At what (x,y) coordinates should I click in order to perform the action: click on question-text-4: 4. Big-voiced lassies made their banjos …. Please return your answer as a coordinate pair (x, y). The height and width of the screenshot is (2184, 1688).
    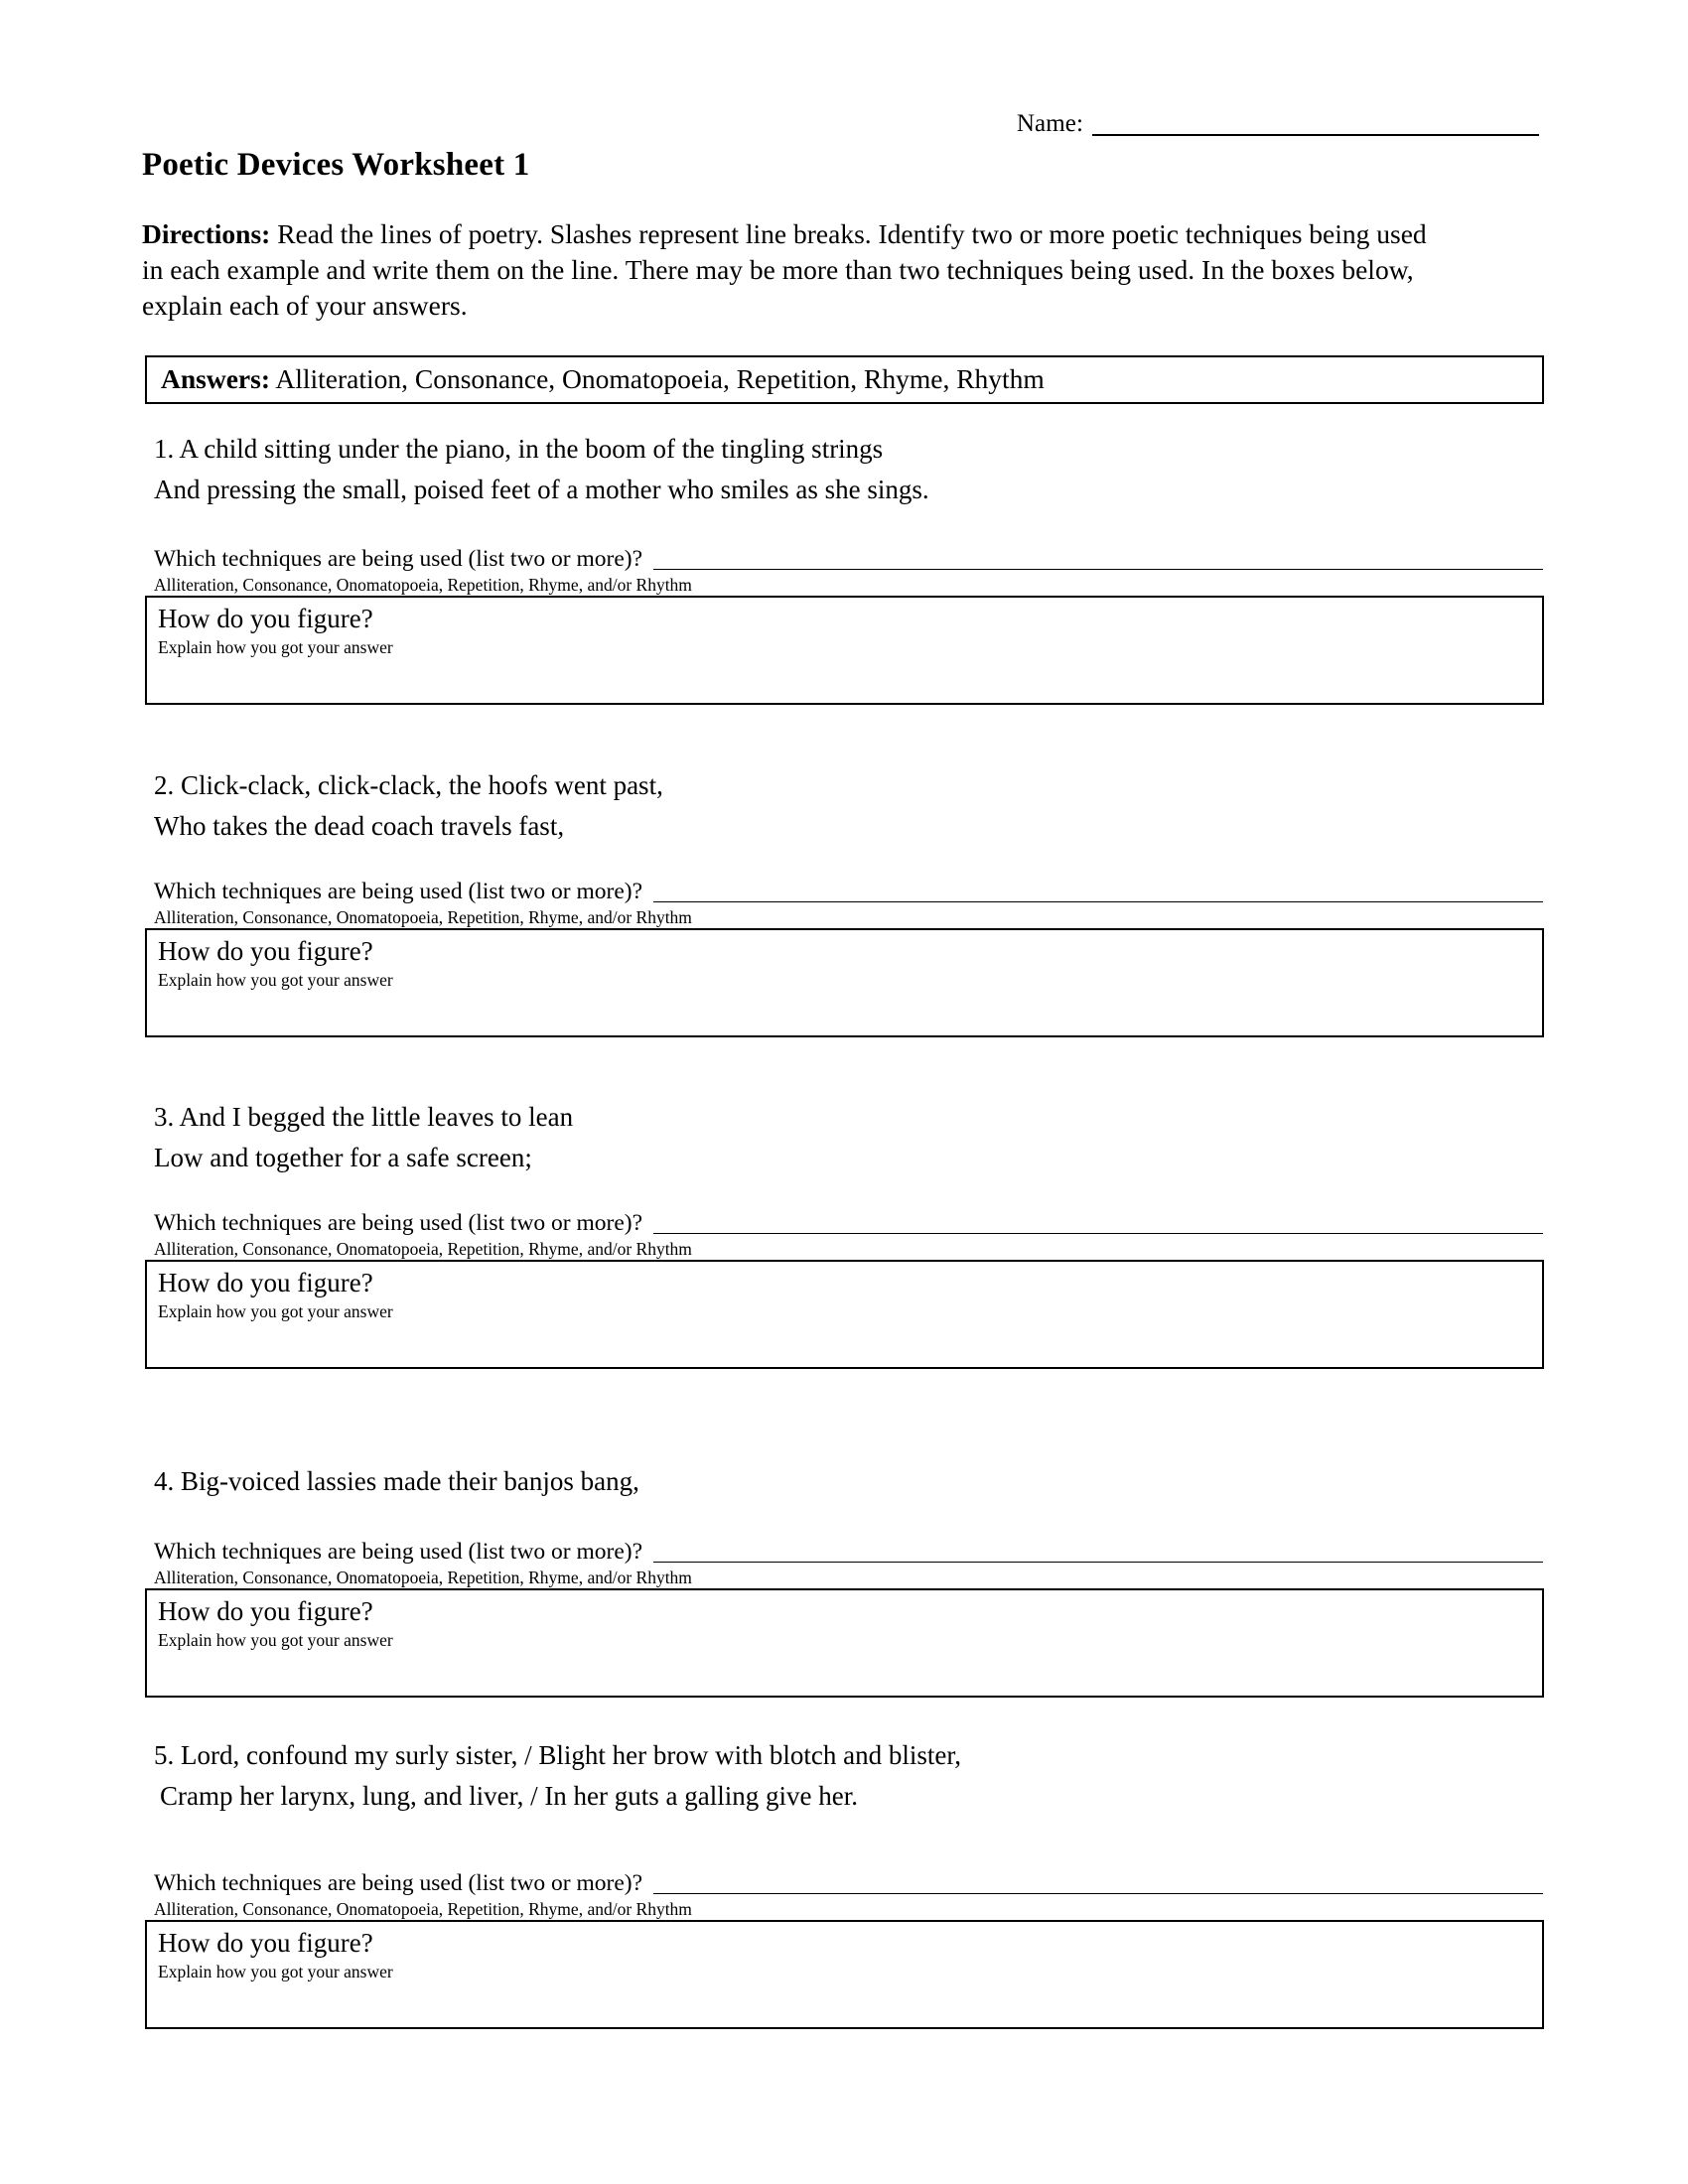
    Looking at the image, I should click on (844, 1481).